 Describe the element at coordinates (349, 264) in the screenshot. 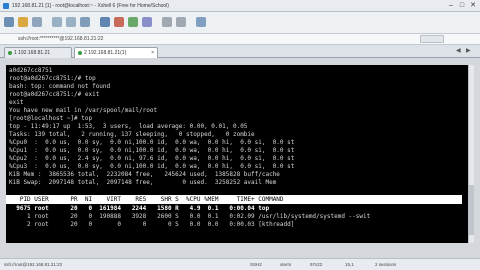

I see `status-cursor: 15,1` at that location.